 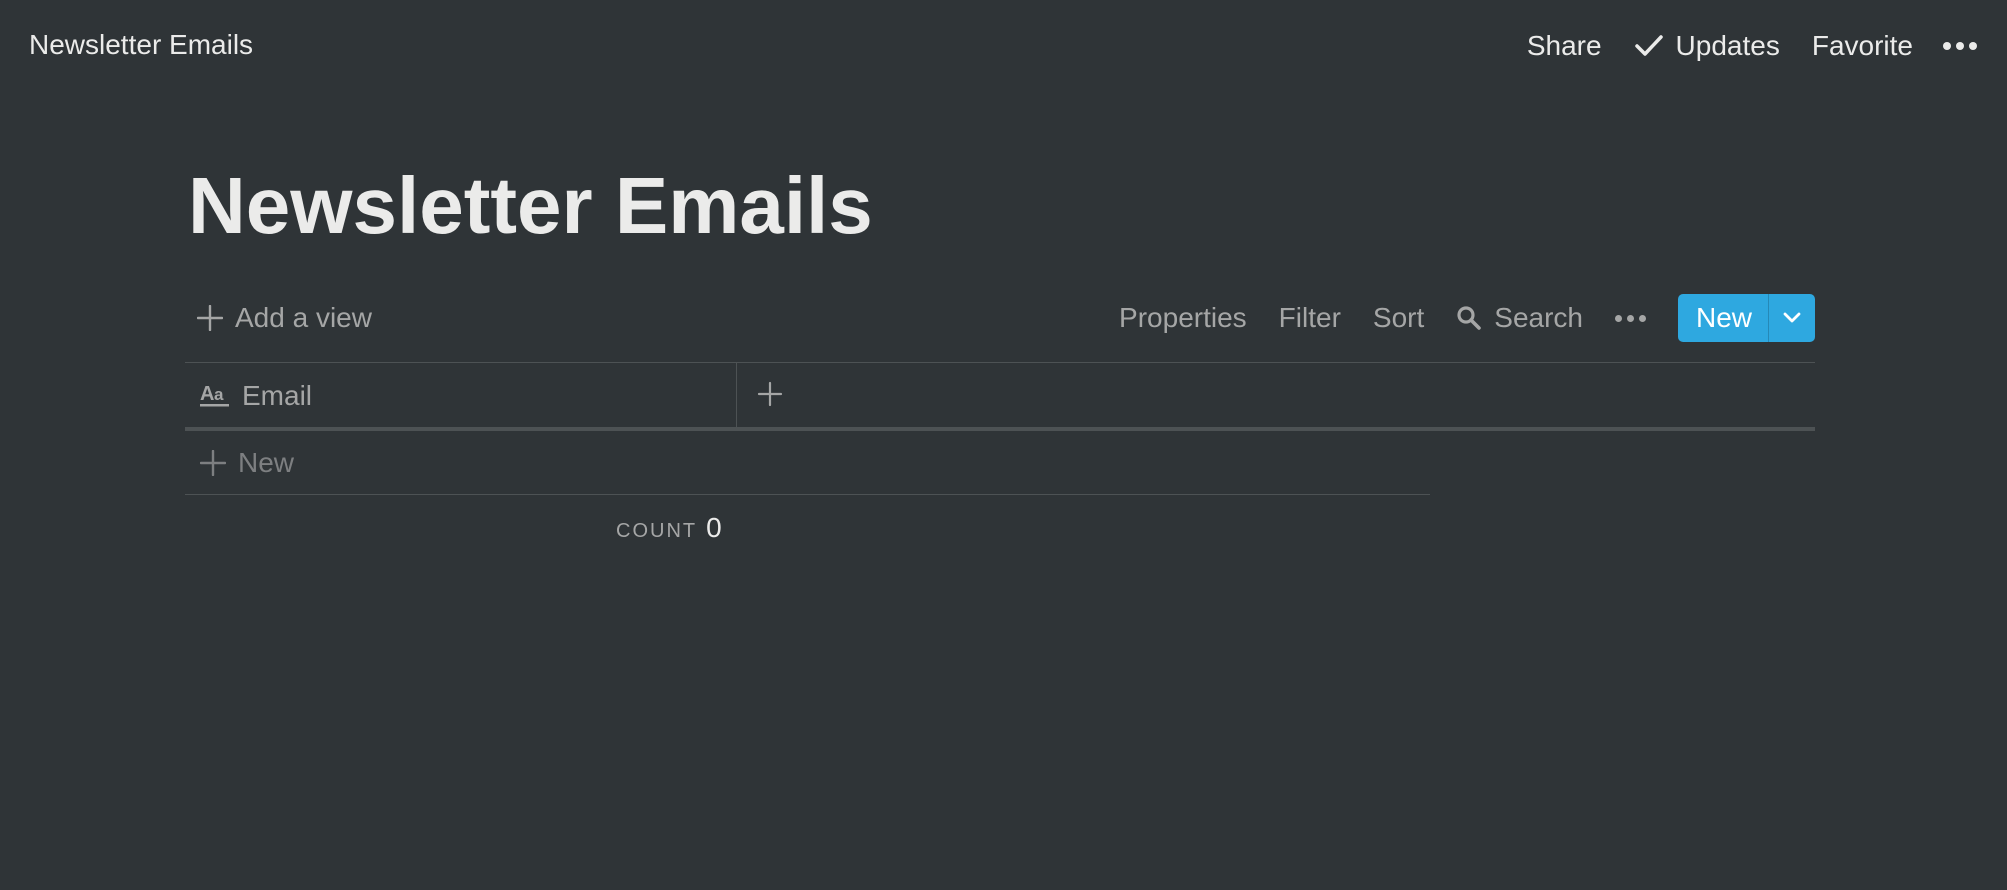 What do you see at coordinates (141, 45) in the screenshot?
I see `breadcrumb: Newsletter Emails` at bounding box center [141, 45].